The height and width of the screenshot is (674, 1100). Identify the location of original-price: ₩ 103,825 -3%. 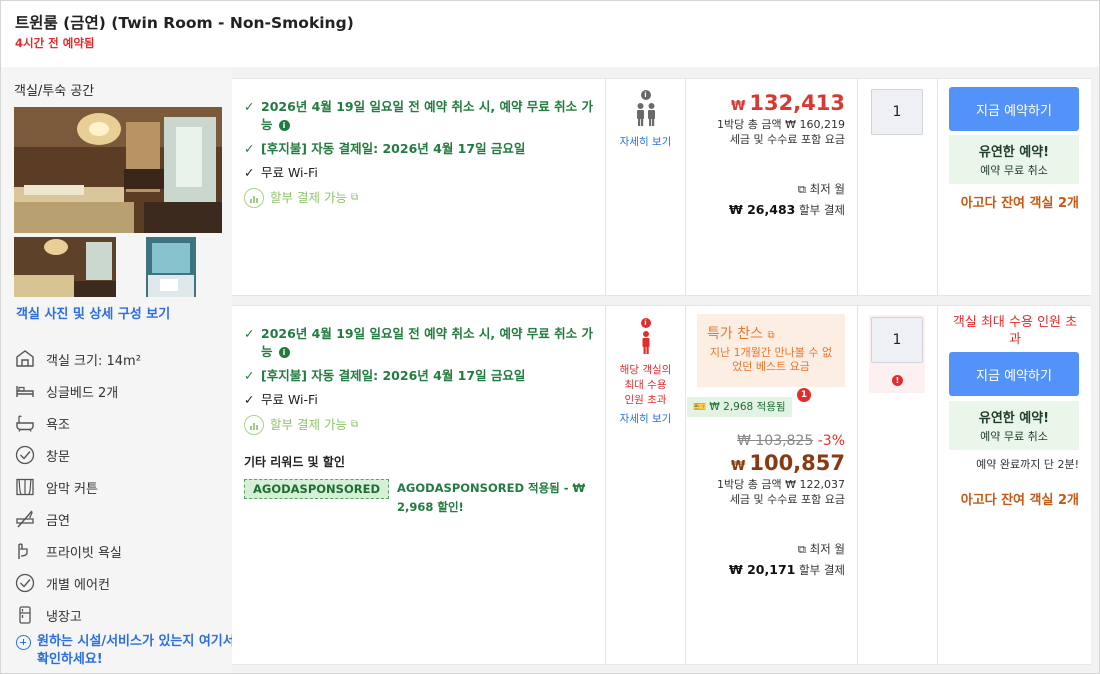
(791, 441).